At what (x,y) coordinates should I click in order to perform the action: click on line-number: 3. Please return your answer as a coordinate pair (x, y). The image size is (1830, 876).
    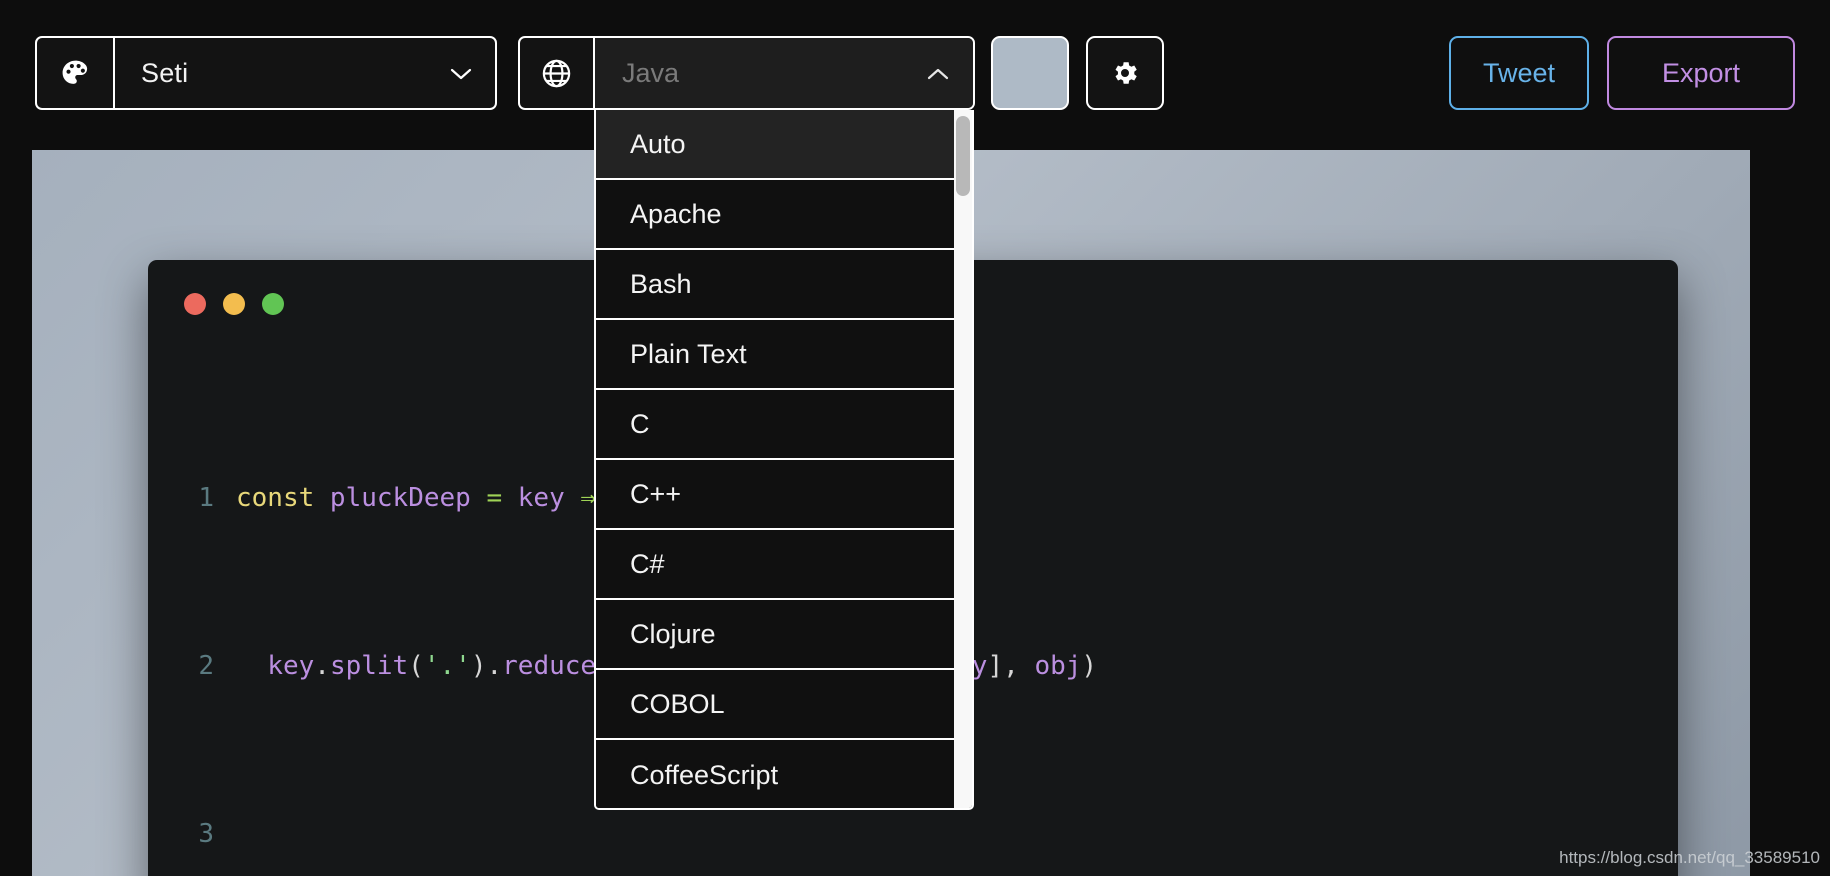
    Looking at the image, I should click on (206, 834).